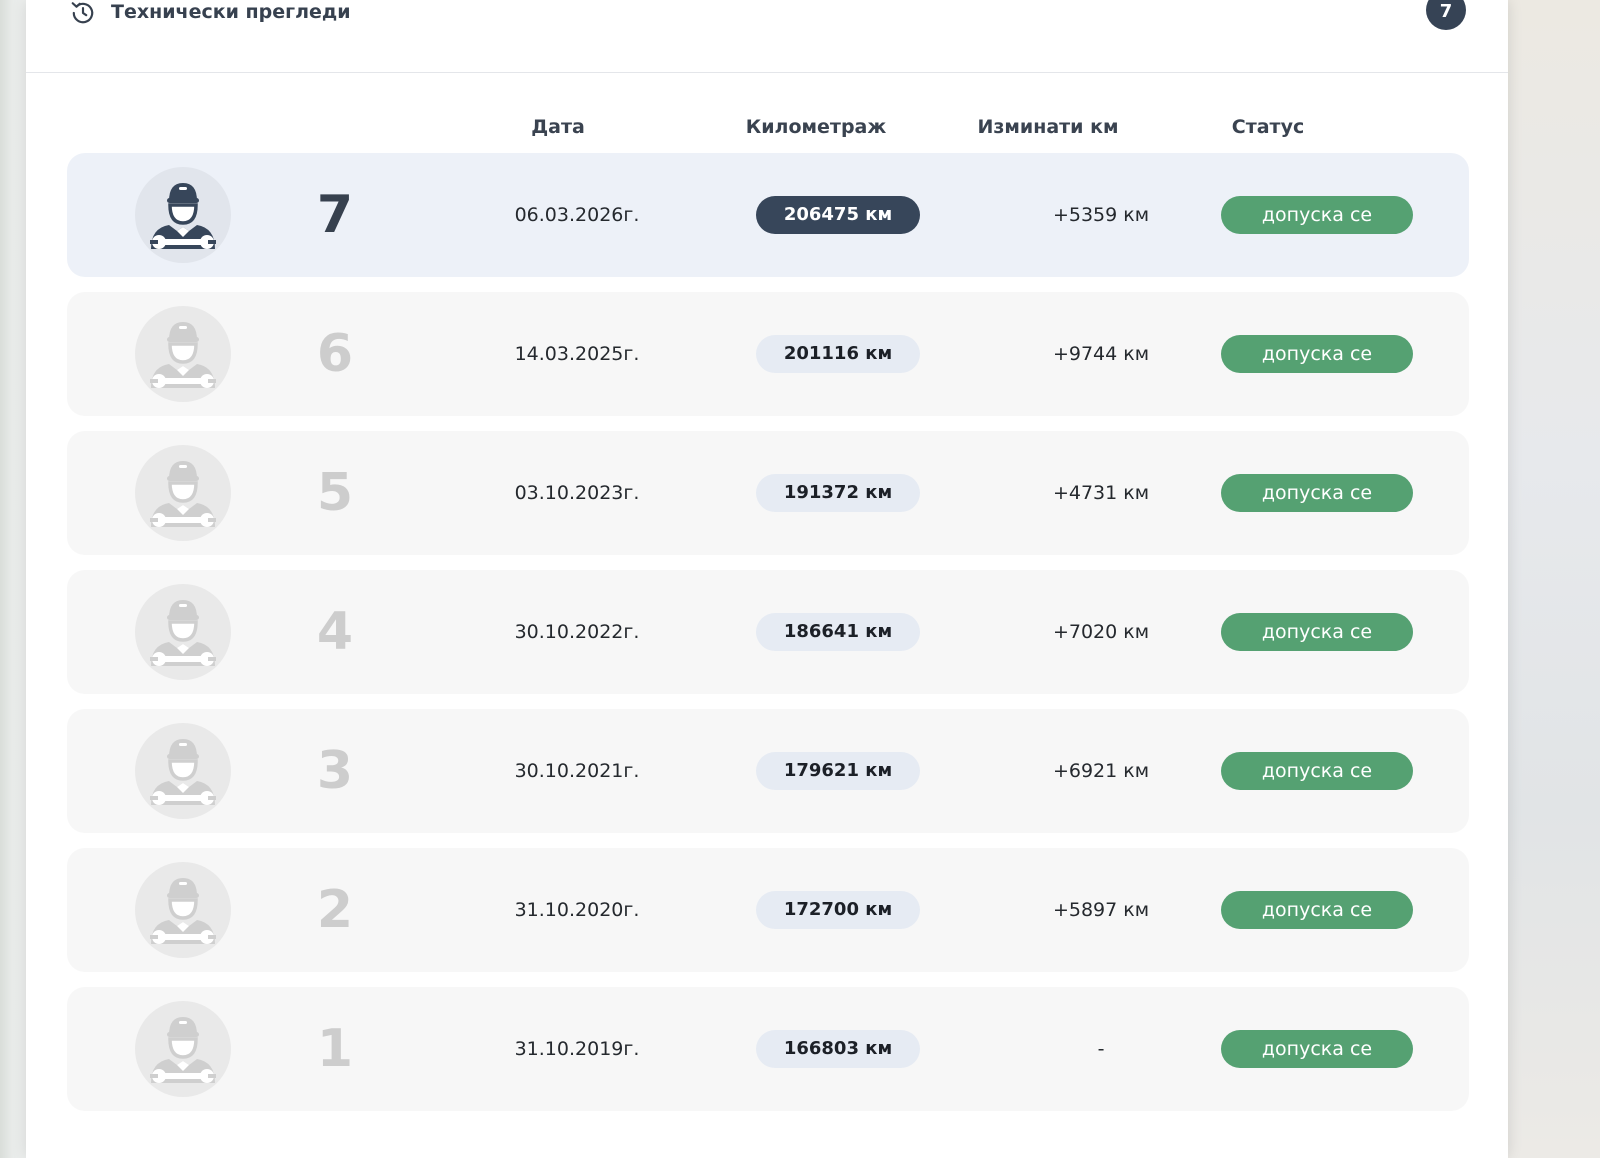 Image resolution: width=1600 pixels, height=1158 pixels. Describe the element at coordinates (767, 36) in the screenshot. I see `card-header: Технически прегледи 7` at that location.